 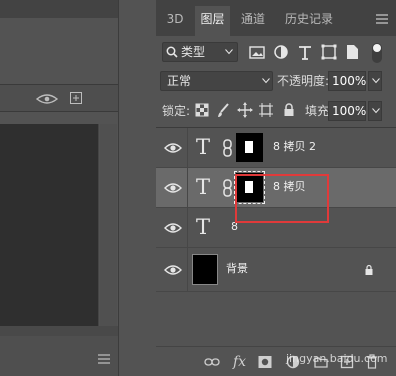 What do you see at coordinates (265, 362) in the screenshot?
I see `add-mask-icon` at bounding box center [265, 362].